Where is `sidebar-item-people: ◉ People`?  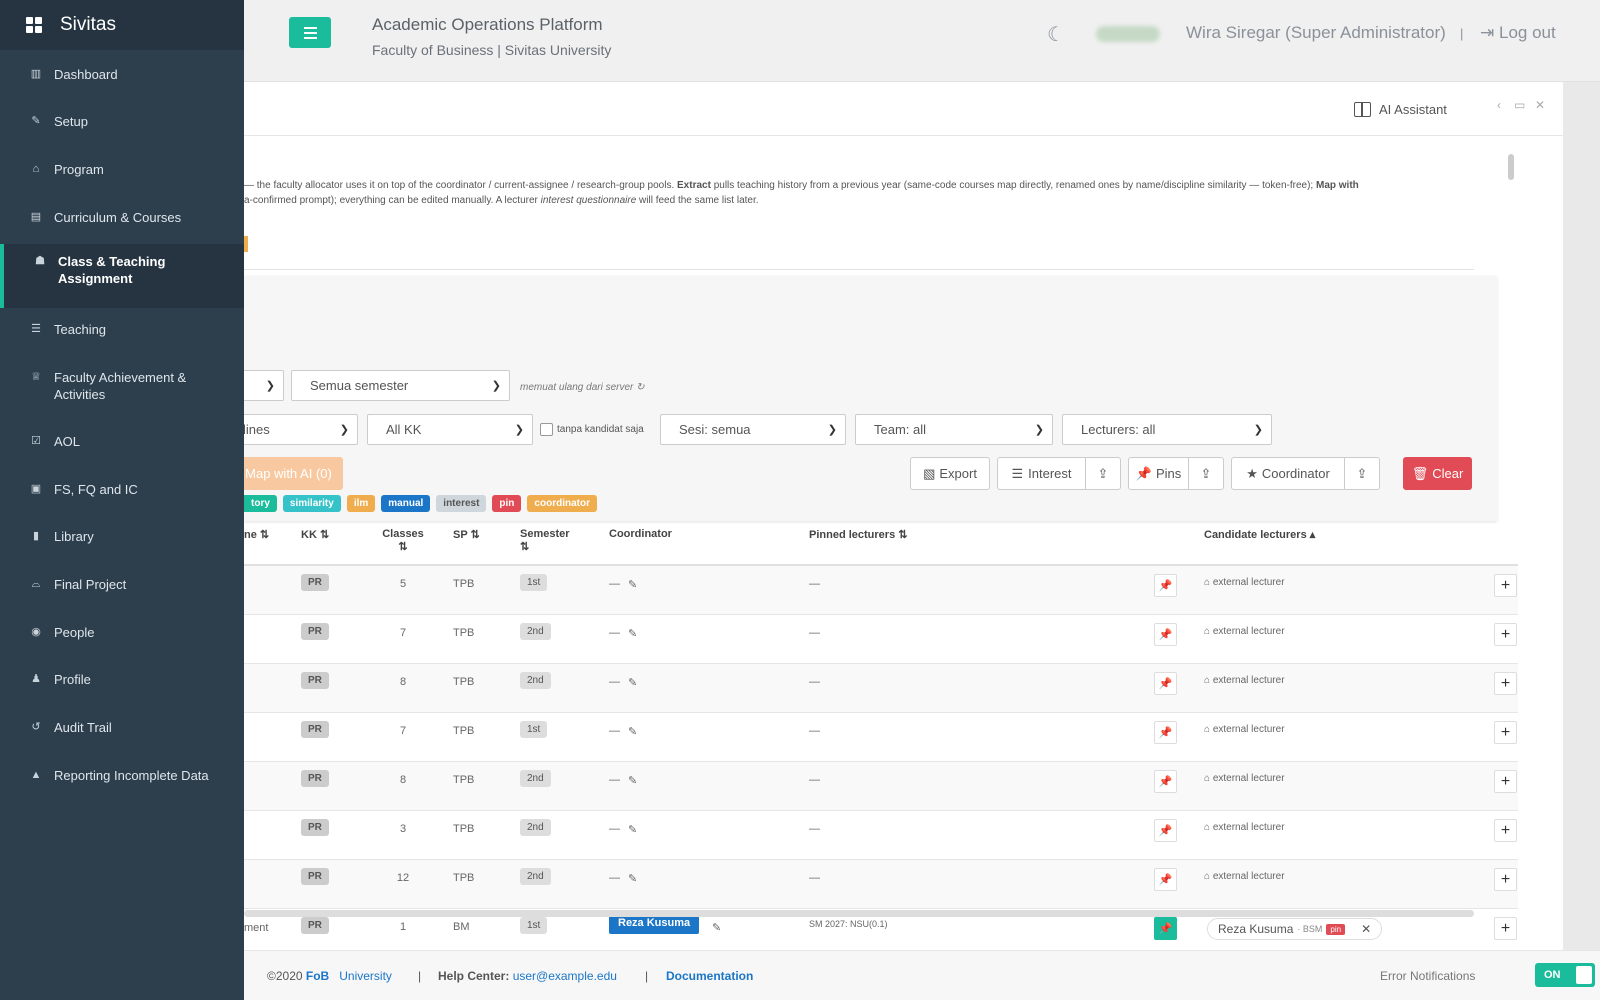 sidebar-item-people: ◉ People is located at coordinates (122, 632).